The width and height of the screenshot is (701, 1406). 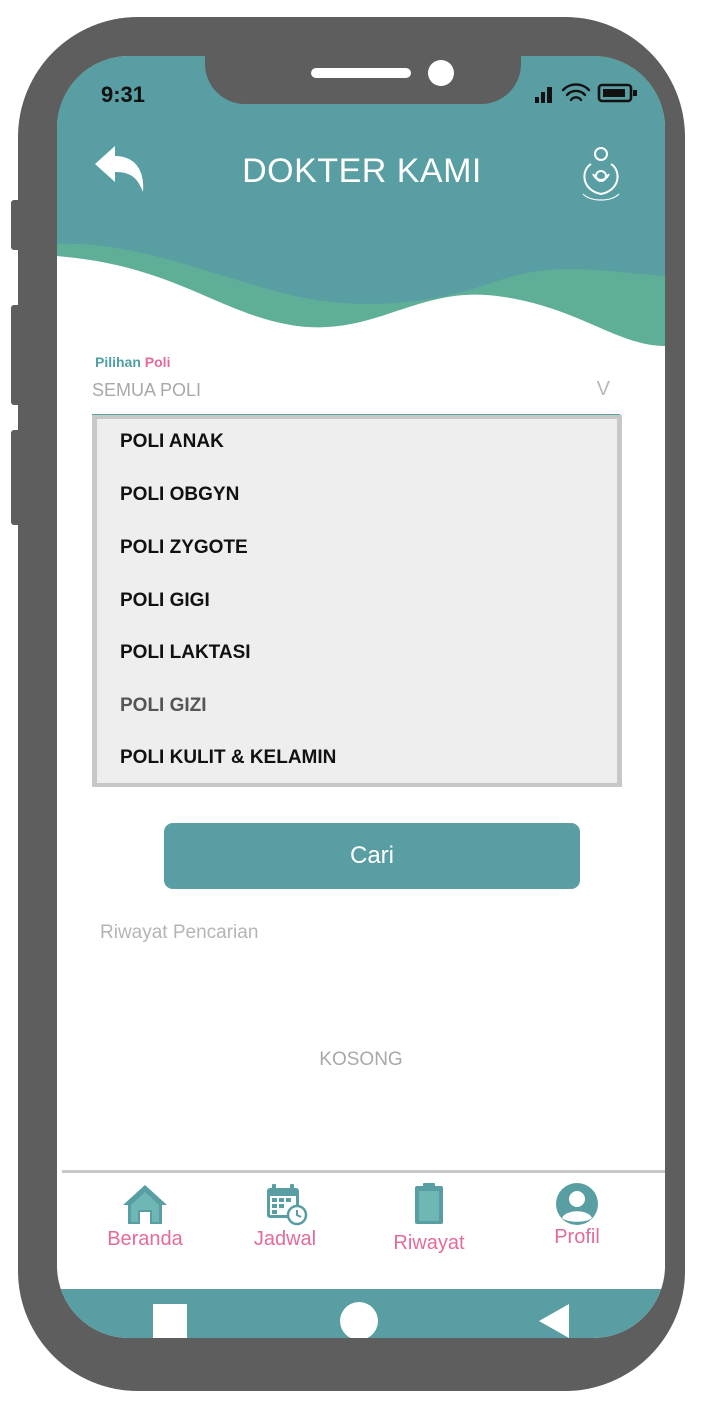 I want to click on nav-item-jadwal: Jadwal, so click(x=285, y=1216).